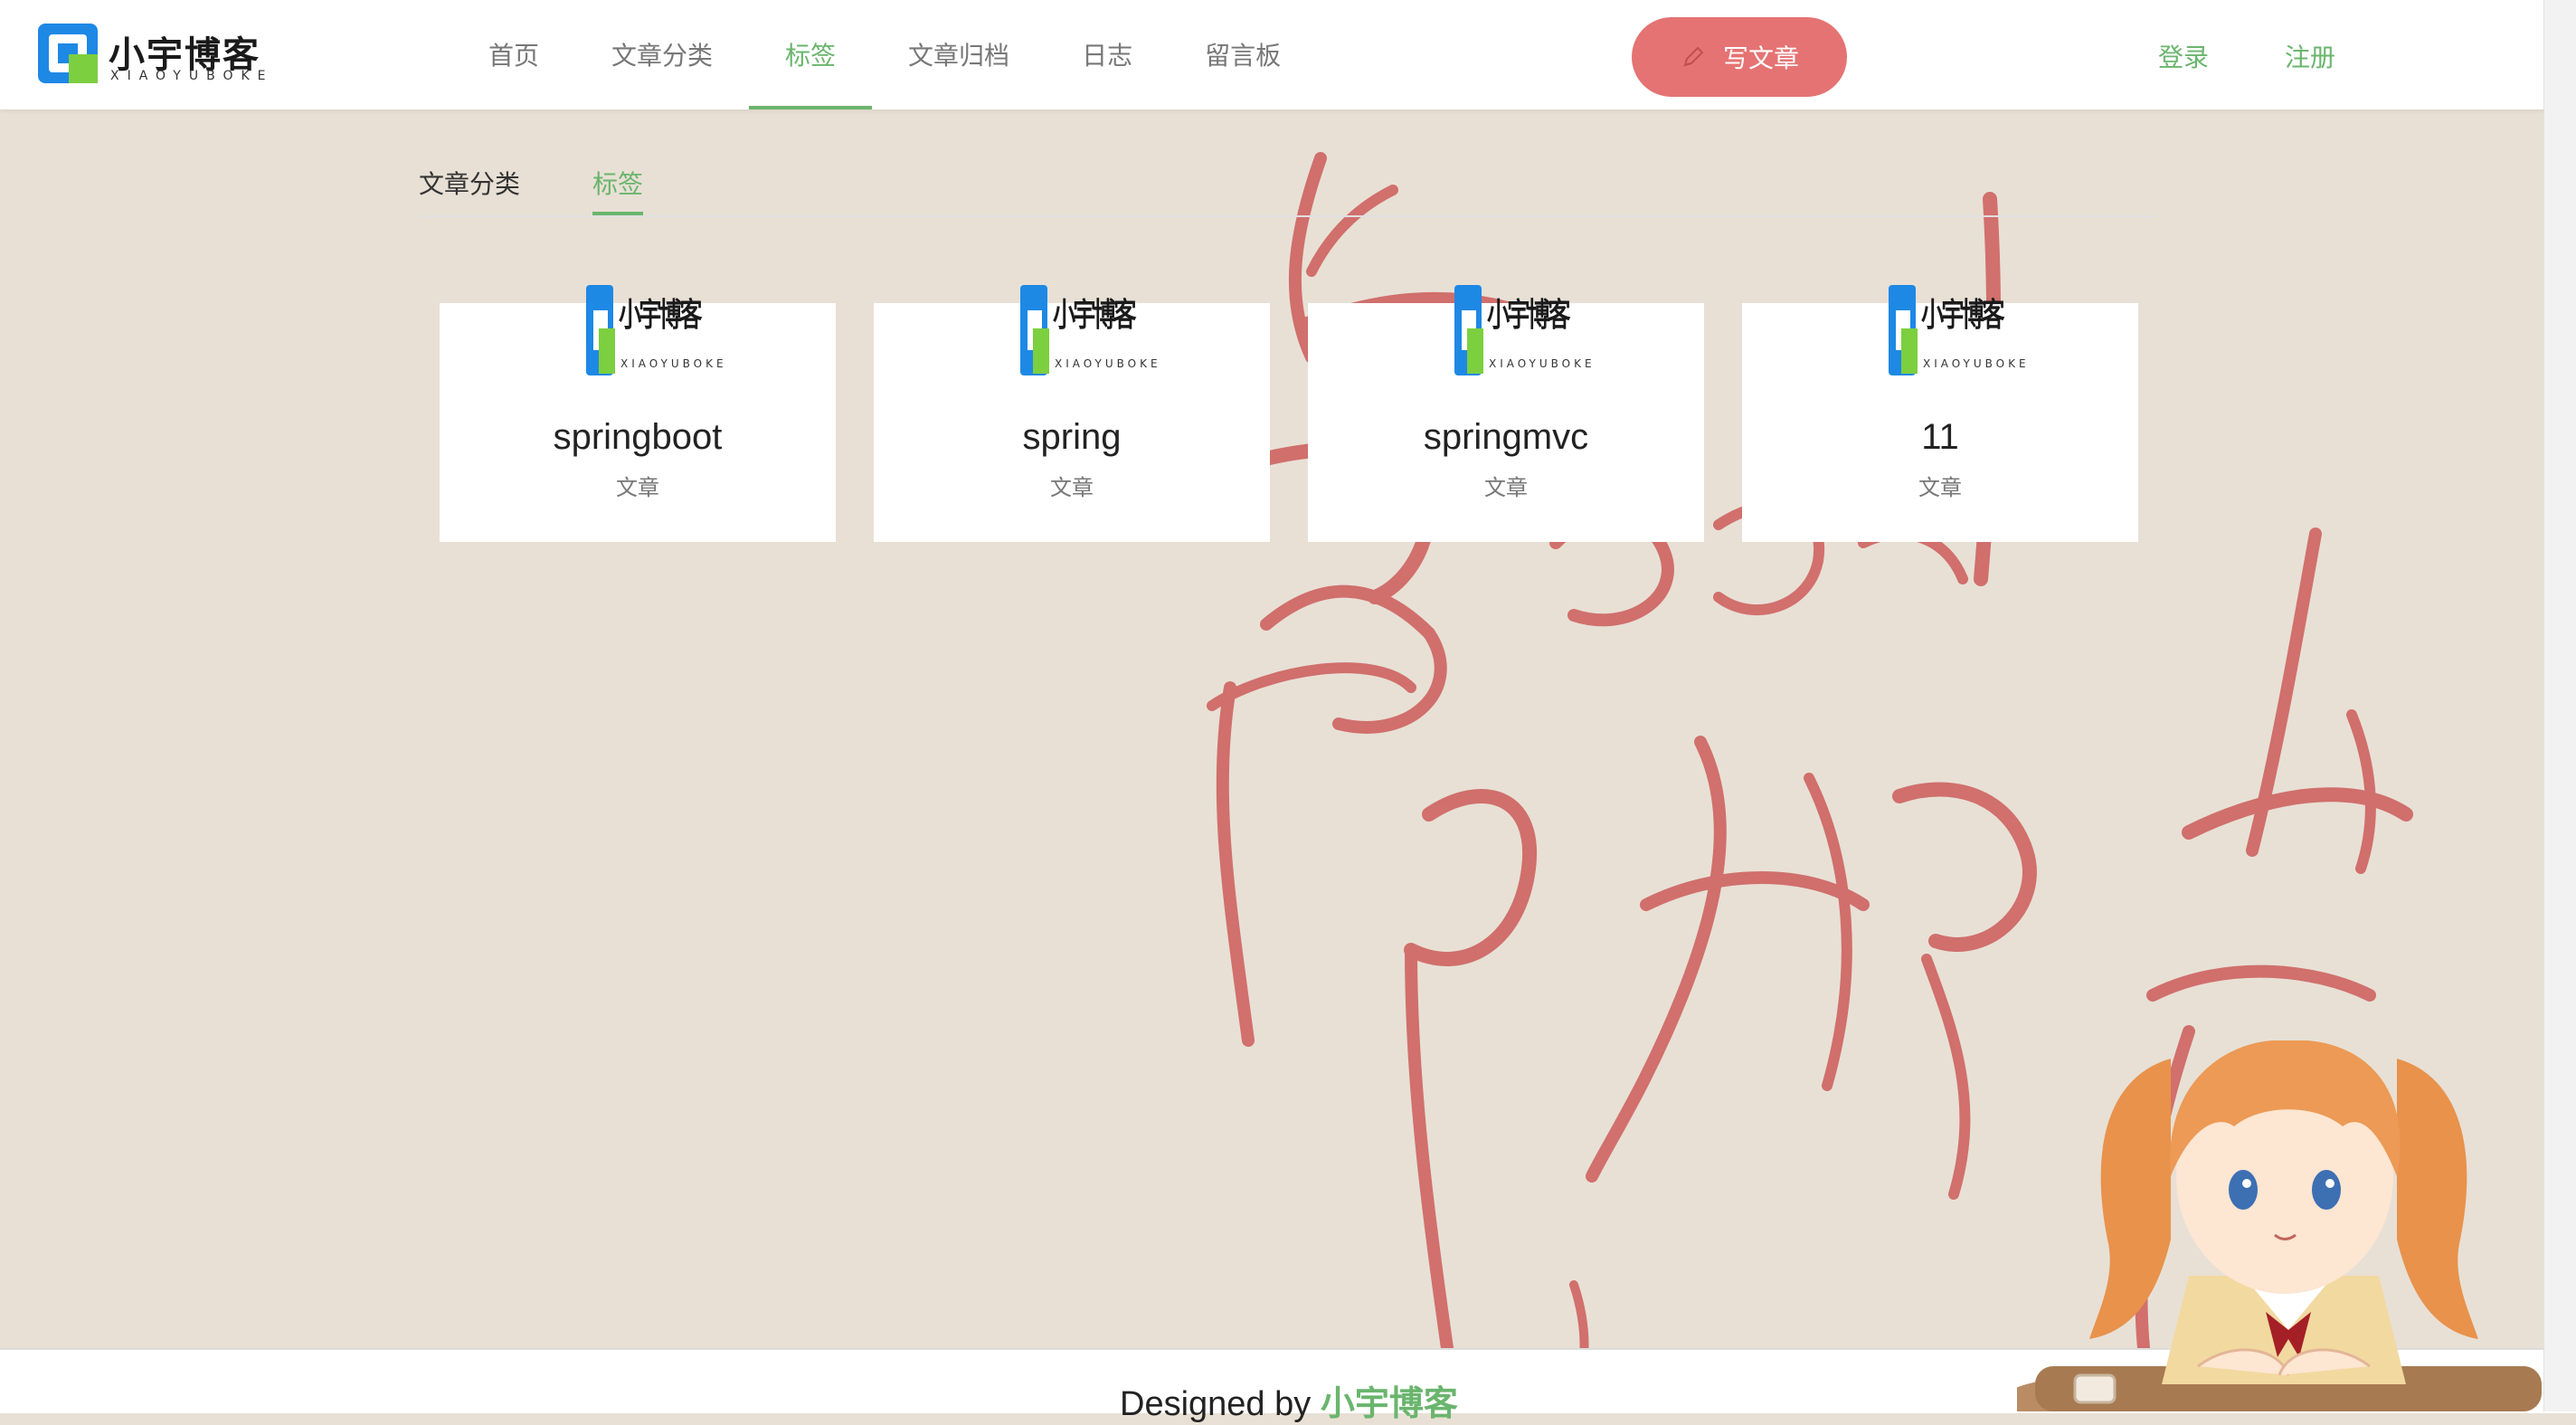 The height and width of the screenshot is (1425, 2576). I want to click on footer-brand-link: 小宇博客, so click(1390, 1404).